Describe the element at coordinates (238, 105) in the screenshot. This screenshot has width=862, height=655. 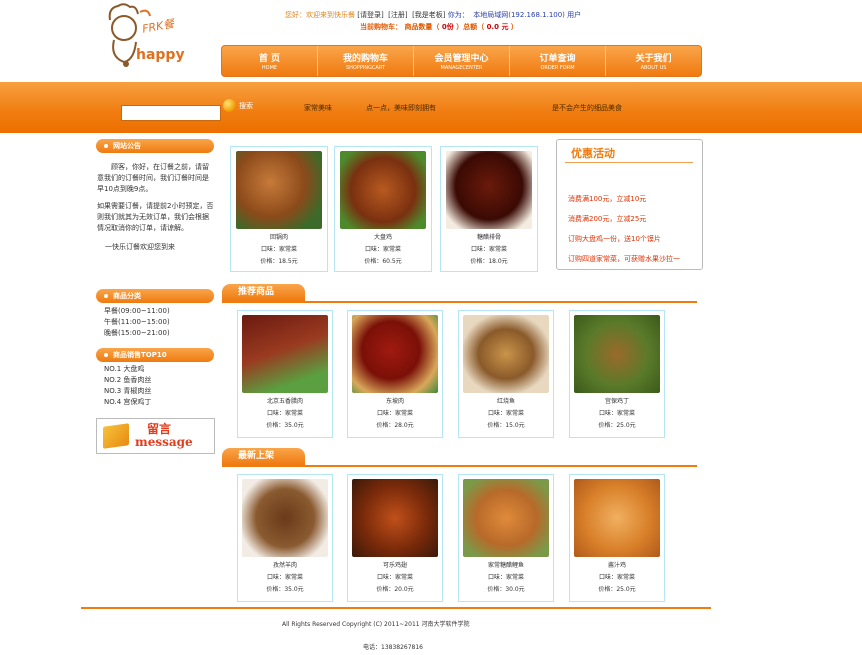
I see `search-button: 搜索` at that location.